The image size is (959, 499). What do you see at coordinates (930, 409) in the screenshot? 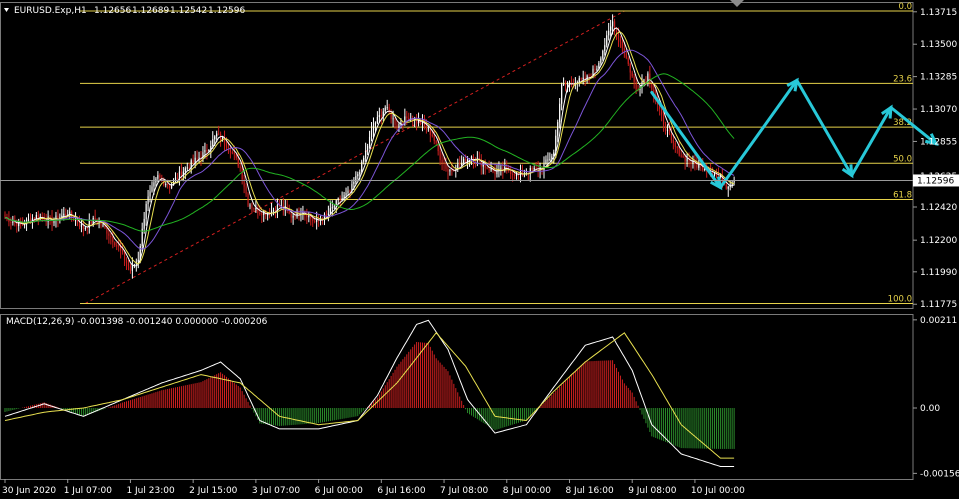
I see `macd-tick-label: 0.00` at bounding box center [930, 409].